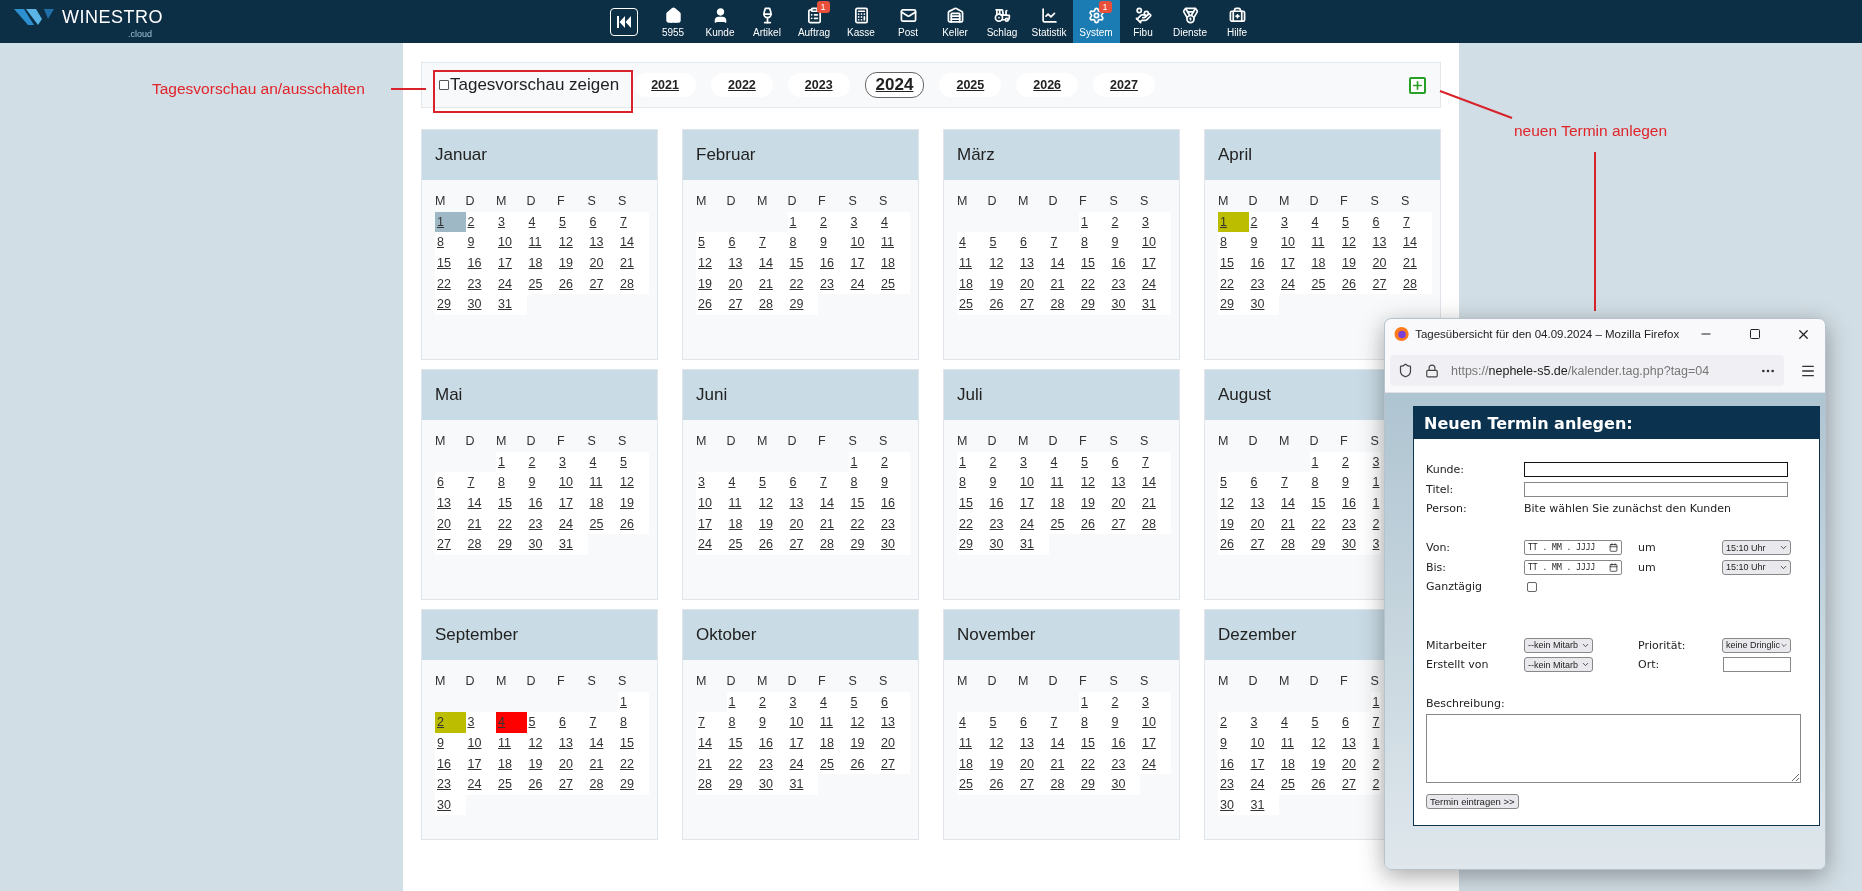 The height and width of the screenshot is (891, 1862). Describe the element at coordinates (767, 21) in the screenshot. I see `nav-item: Artikel` at that location.